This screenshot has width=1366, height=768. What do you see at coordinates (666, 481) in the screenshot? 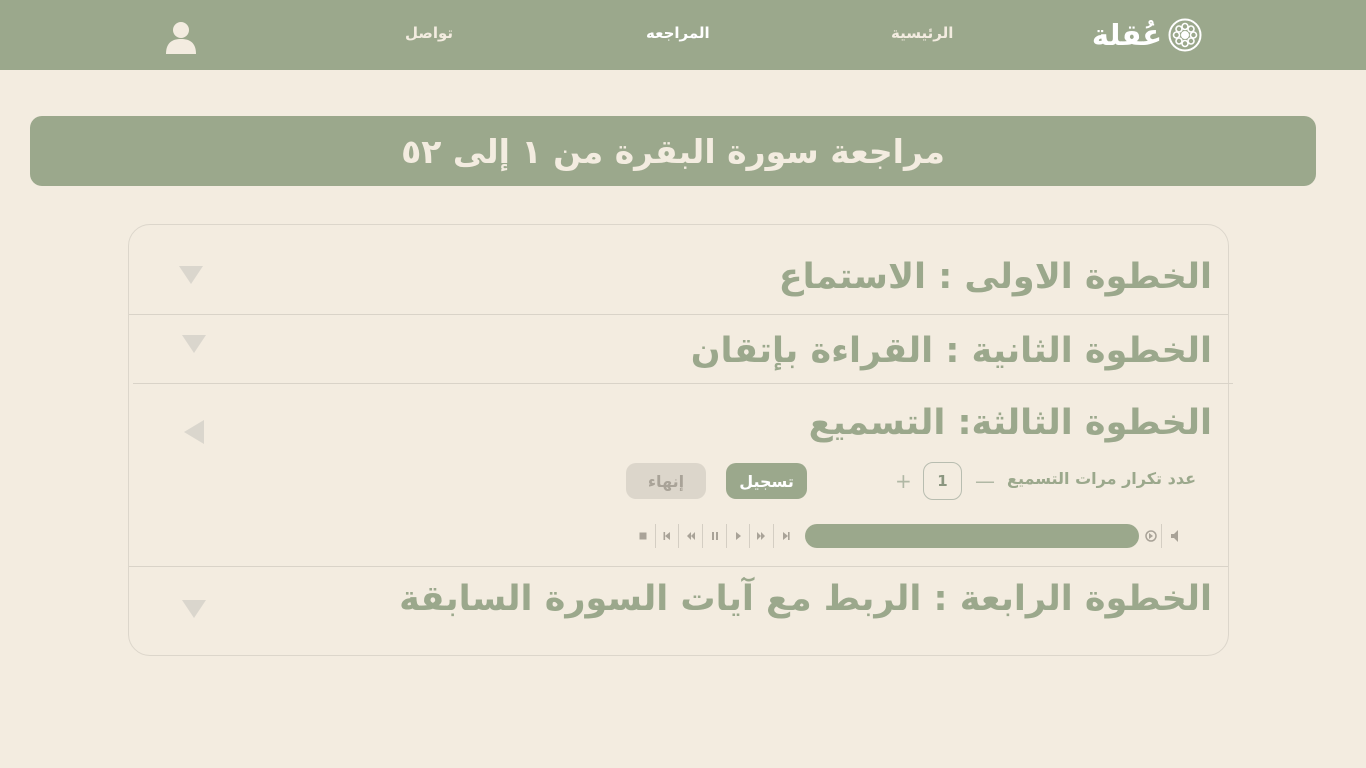
I see `finish-button: إنهاء` at bounding box center [666, 481].